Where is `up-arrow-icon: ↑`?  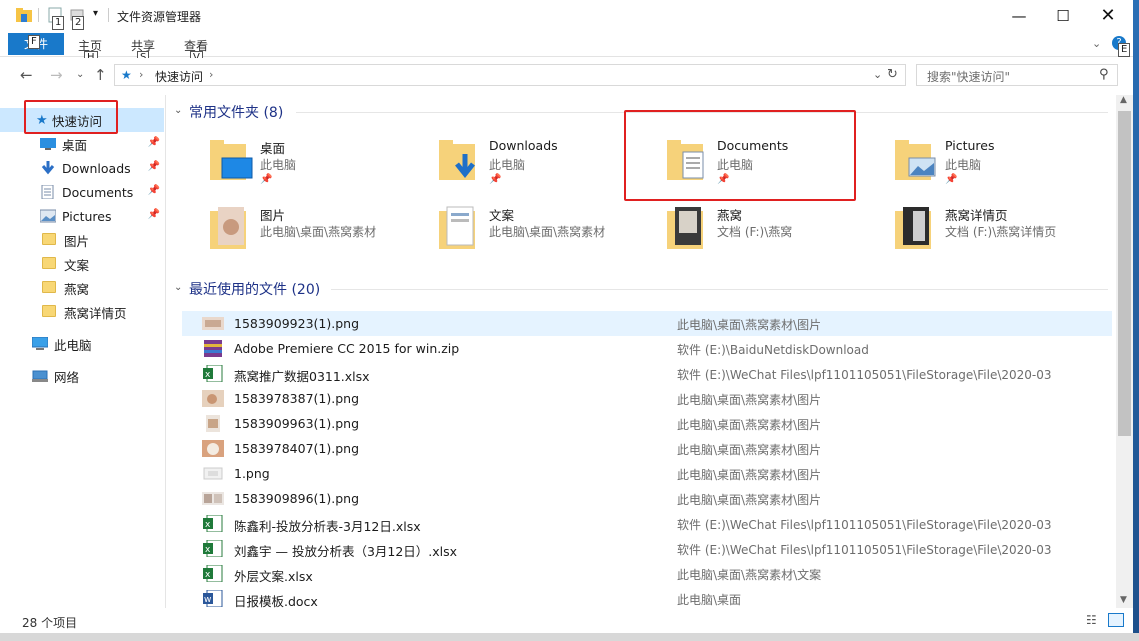
up-arrow-icon: ↑ is located at coordinates (100, 75).